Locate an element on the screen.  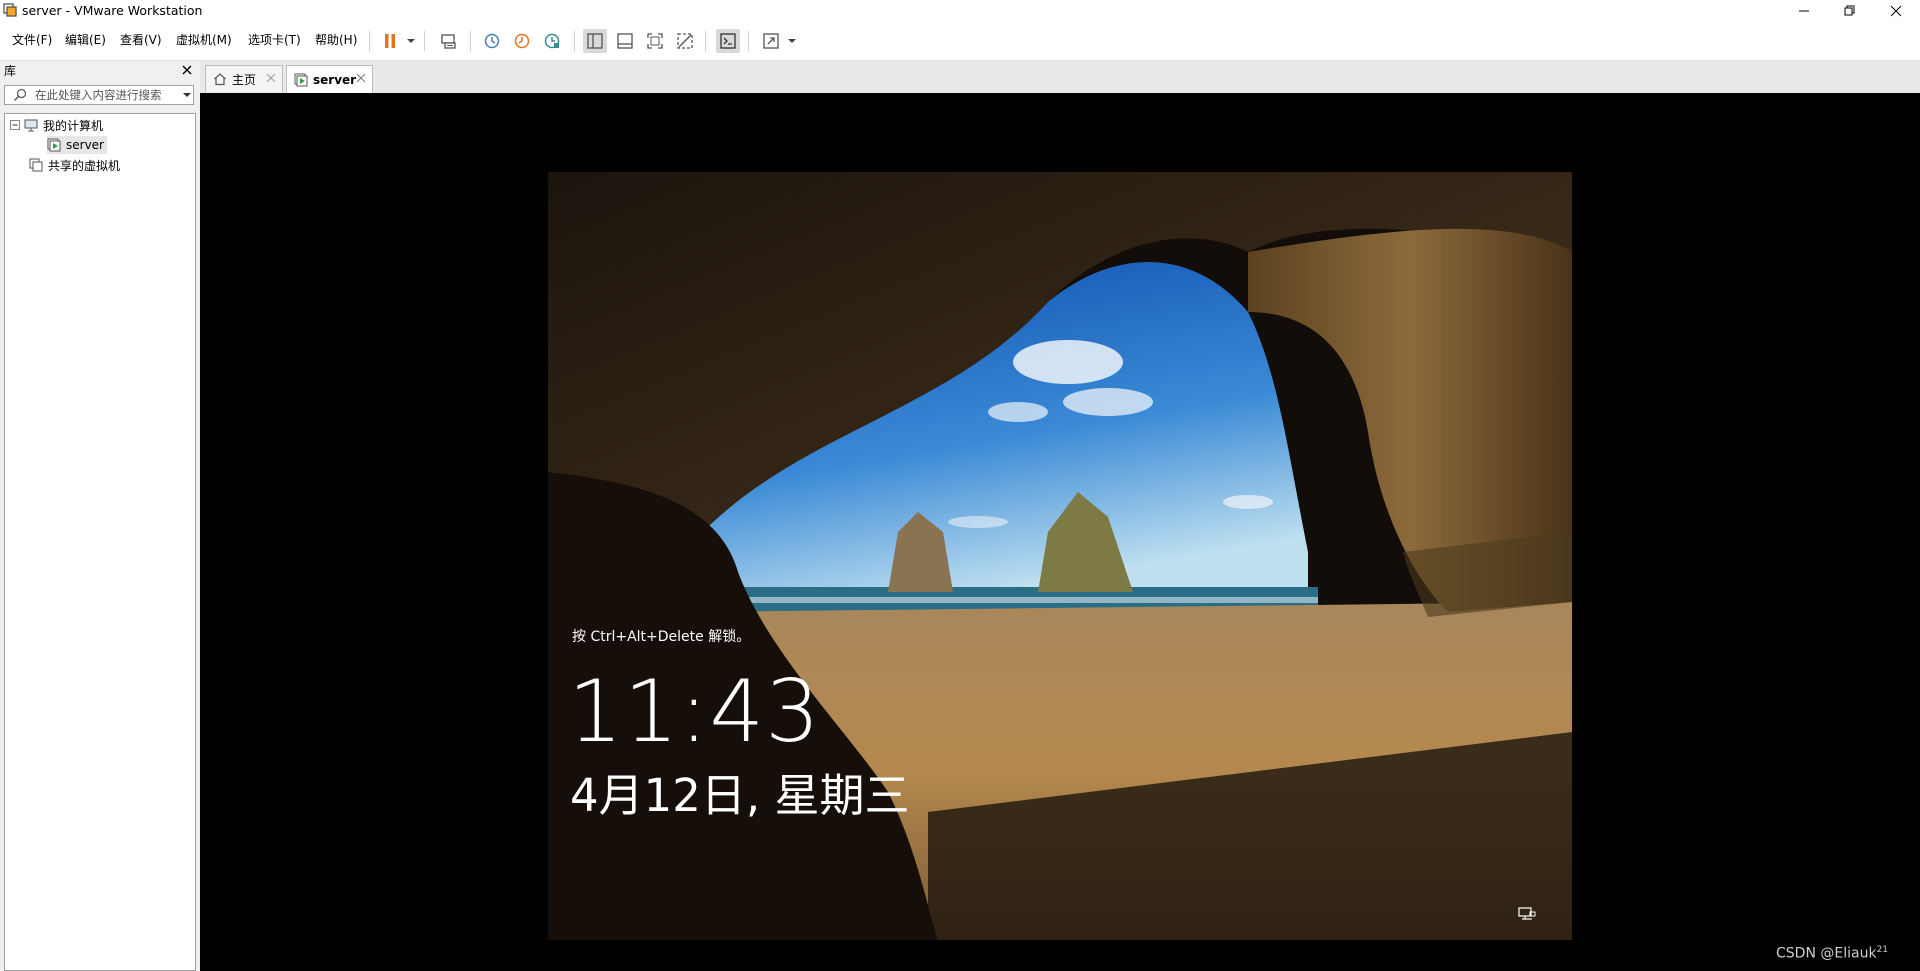
library-search is located at coordinates (99, 95).